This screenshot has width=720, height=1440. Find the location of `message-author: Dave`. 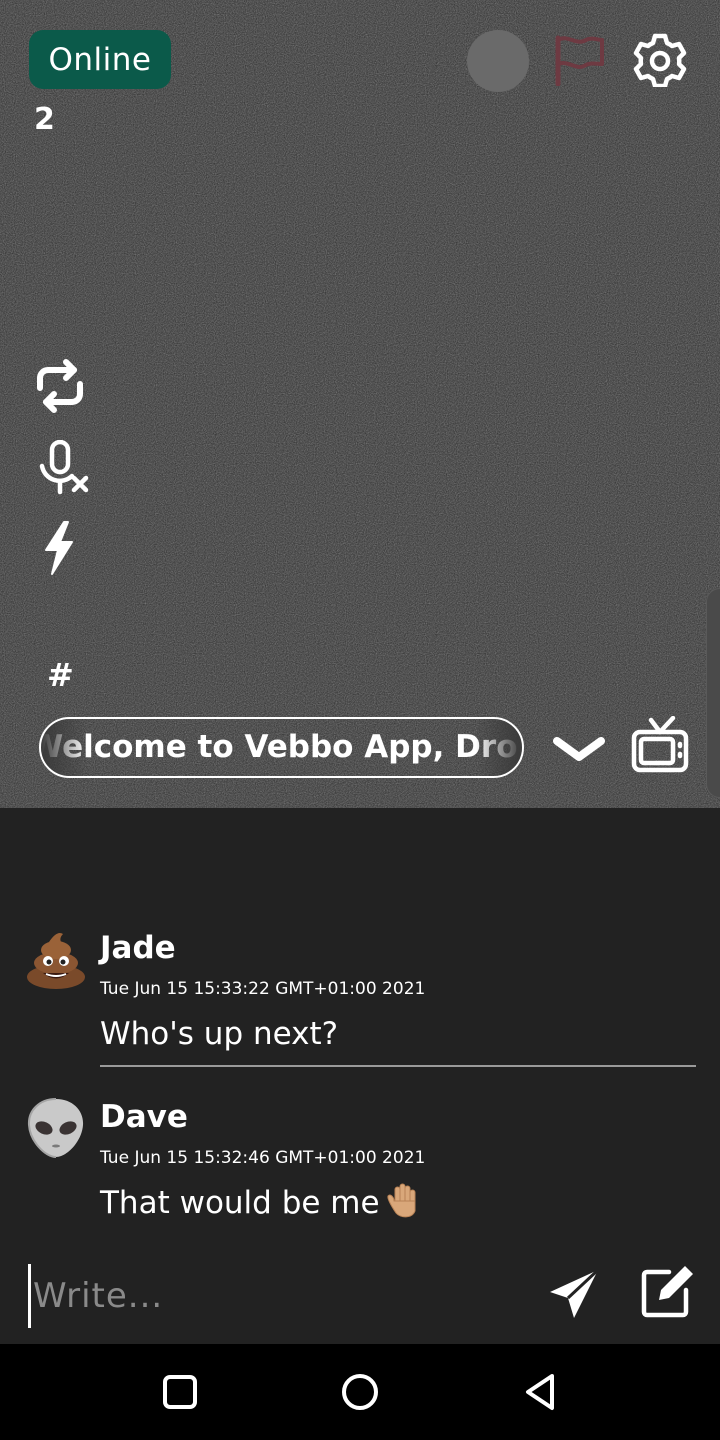

message-author: Dave is located at coordinates (144, 1117).